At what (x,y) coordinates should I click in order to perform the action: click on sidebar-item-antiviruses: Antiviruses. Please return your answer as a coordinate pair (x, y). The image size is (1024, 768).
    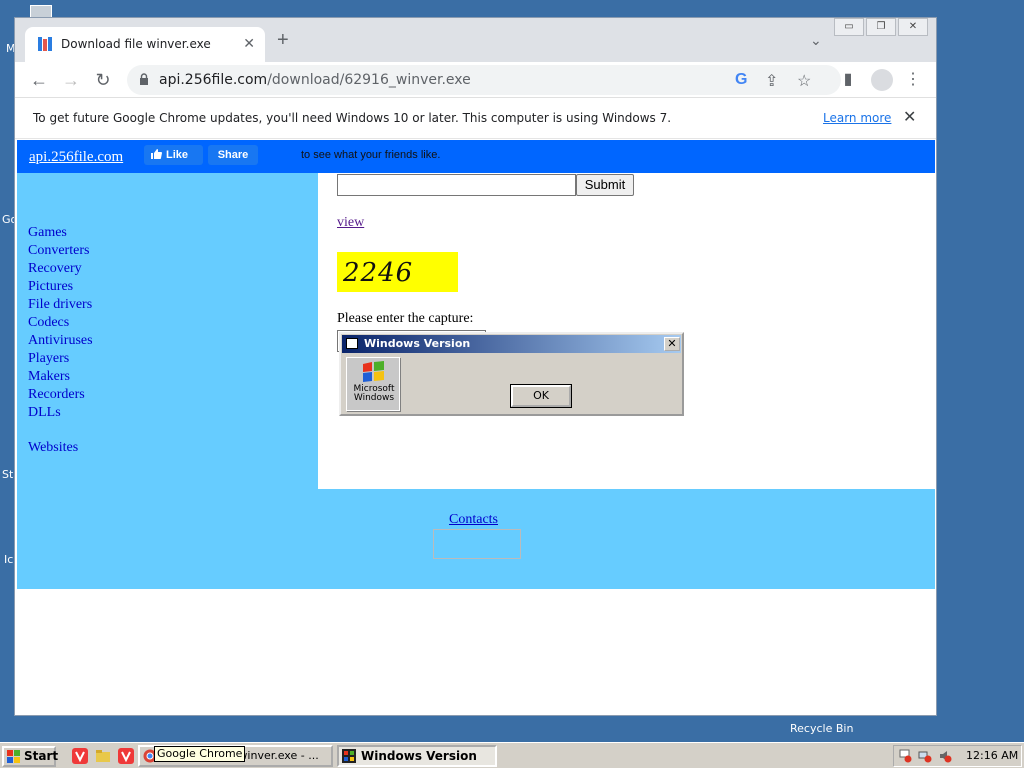
    Looking at the image, I should click on (60, 341).